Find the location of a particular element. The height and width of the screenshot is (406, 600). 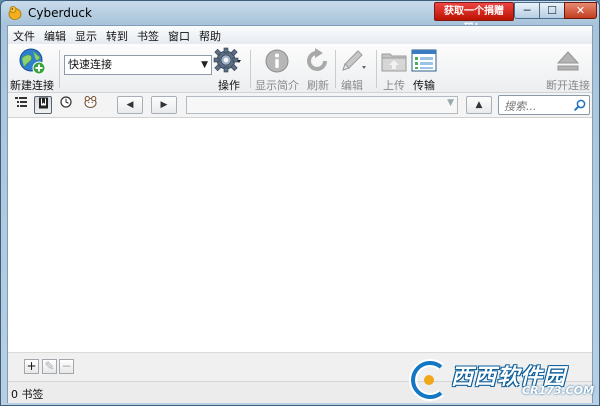

edit-button: 编辑 is located at coordinates (355, 68).